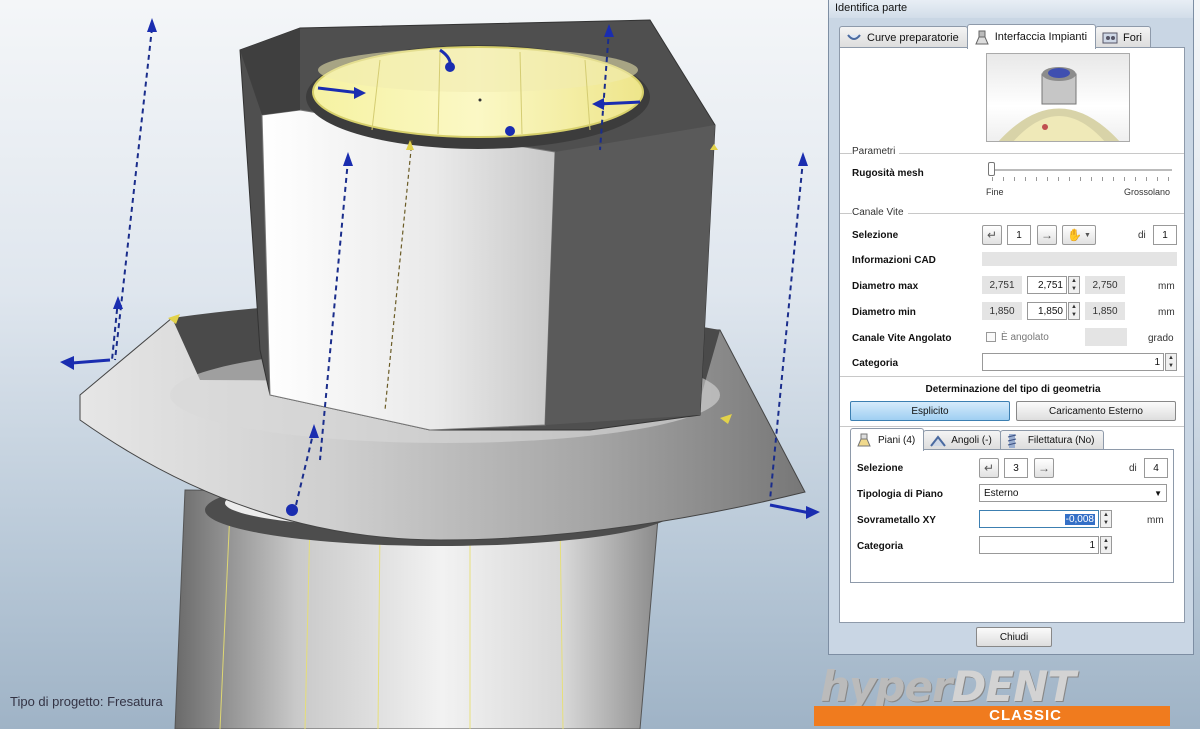  Describe the element at coordinates (1165, 235) in the screenshot. I see `selezione-total: 1` at that location.